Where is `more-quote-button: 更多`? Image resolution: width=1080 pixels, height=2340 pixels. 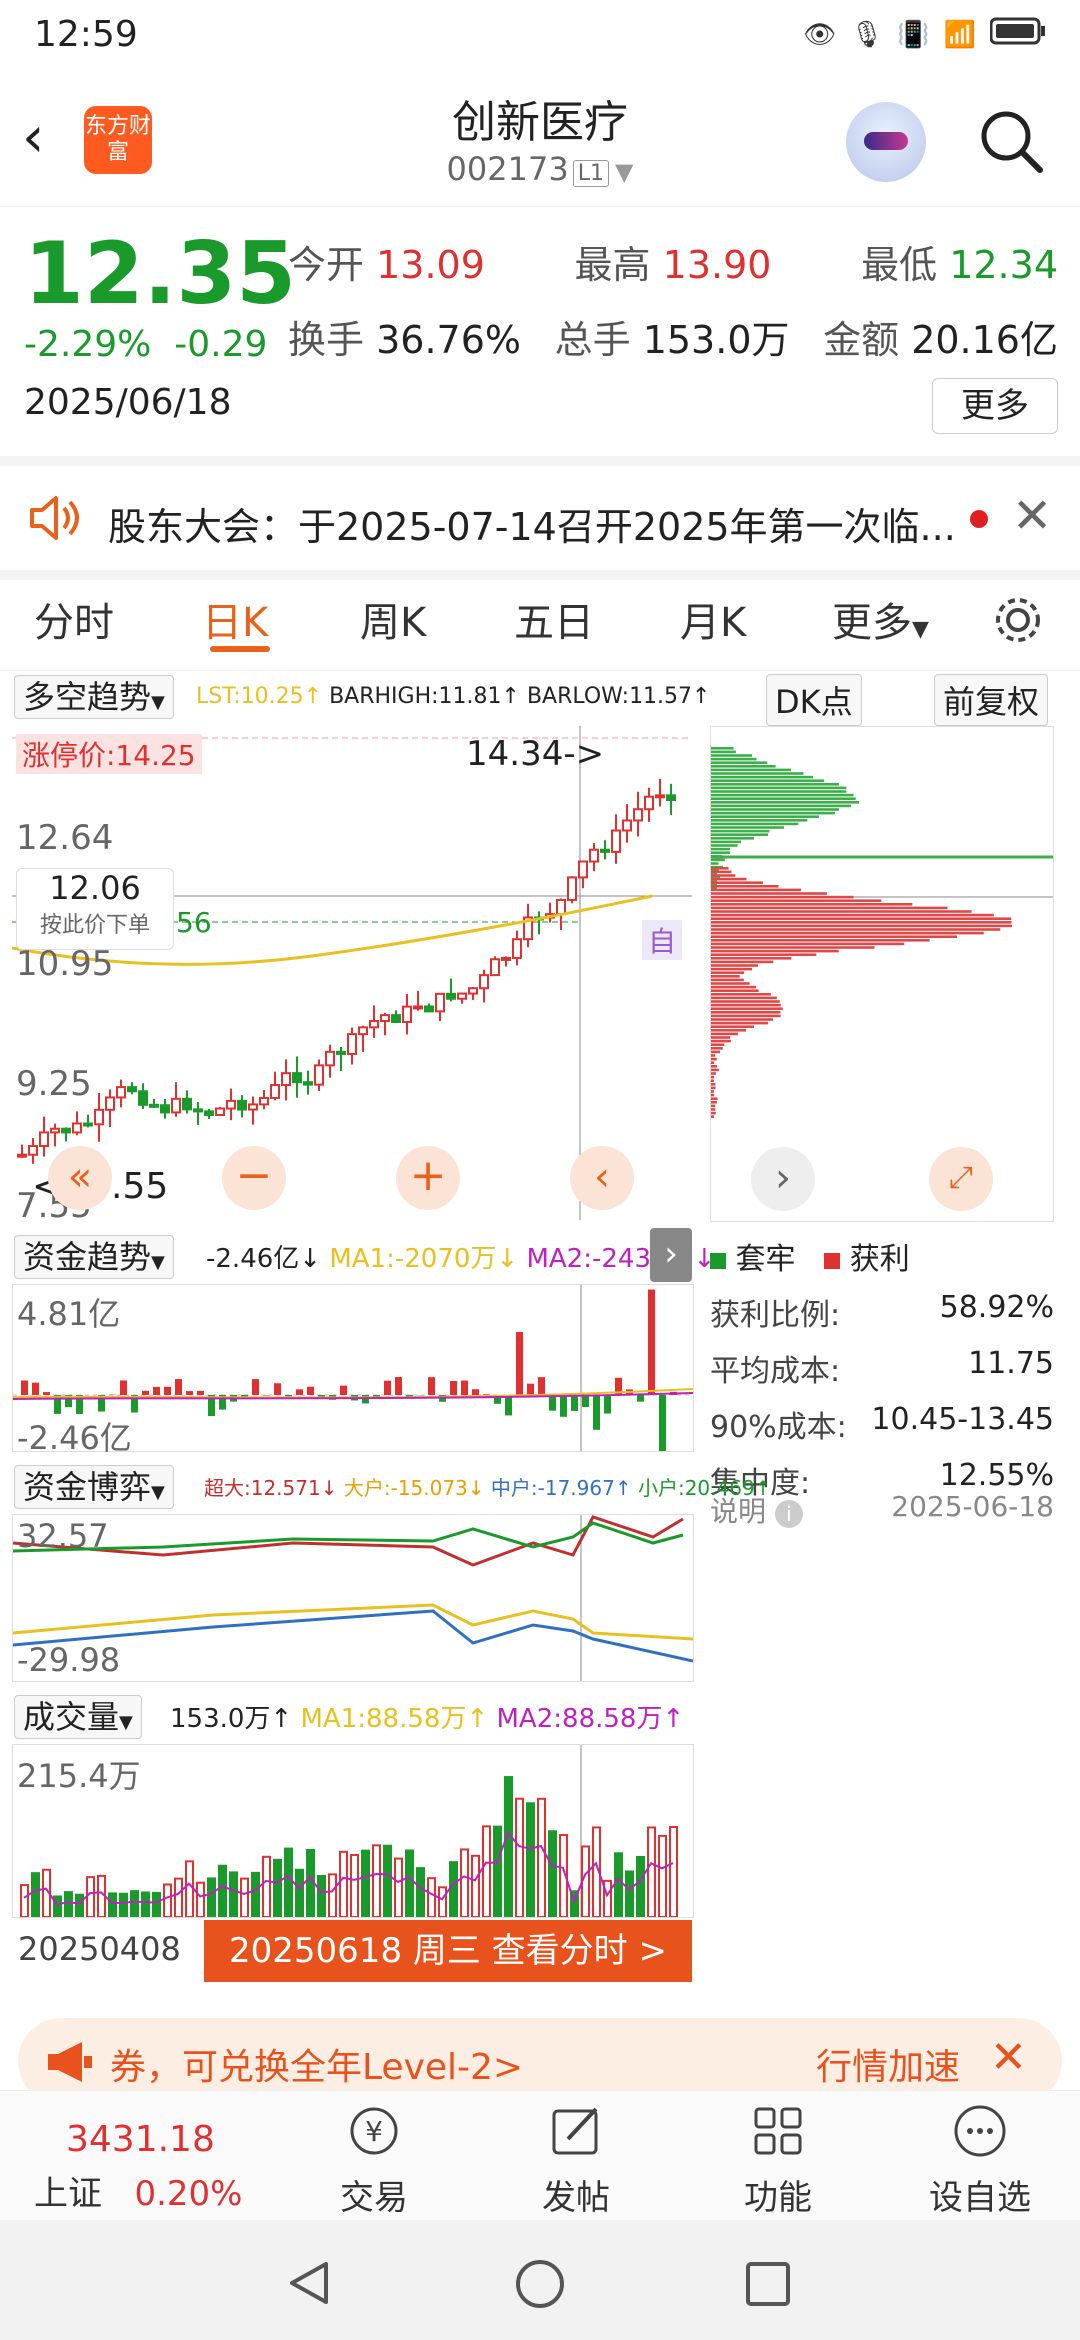 more-quote-button: 更多 is located at coordinates (995, 406).